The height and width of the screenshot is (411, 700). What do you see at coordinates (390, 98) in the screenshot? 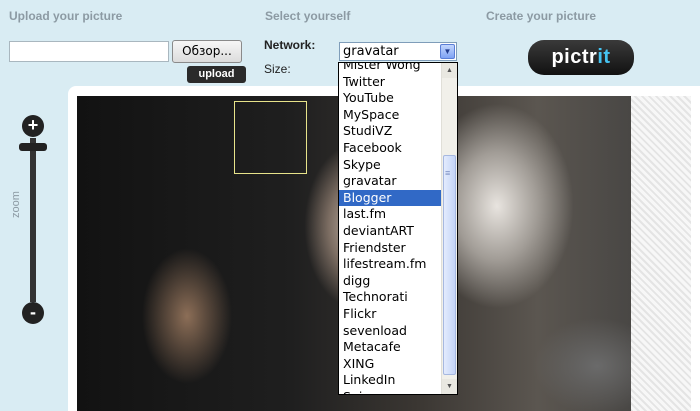
I see `dropdown-option: YouTube` at bounding box center [390, 98].